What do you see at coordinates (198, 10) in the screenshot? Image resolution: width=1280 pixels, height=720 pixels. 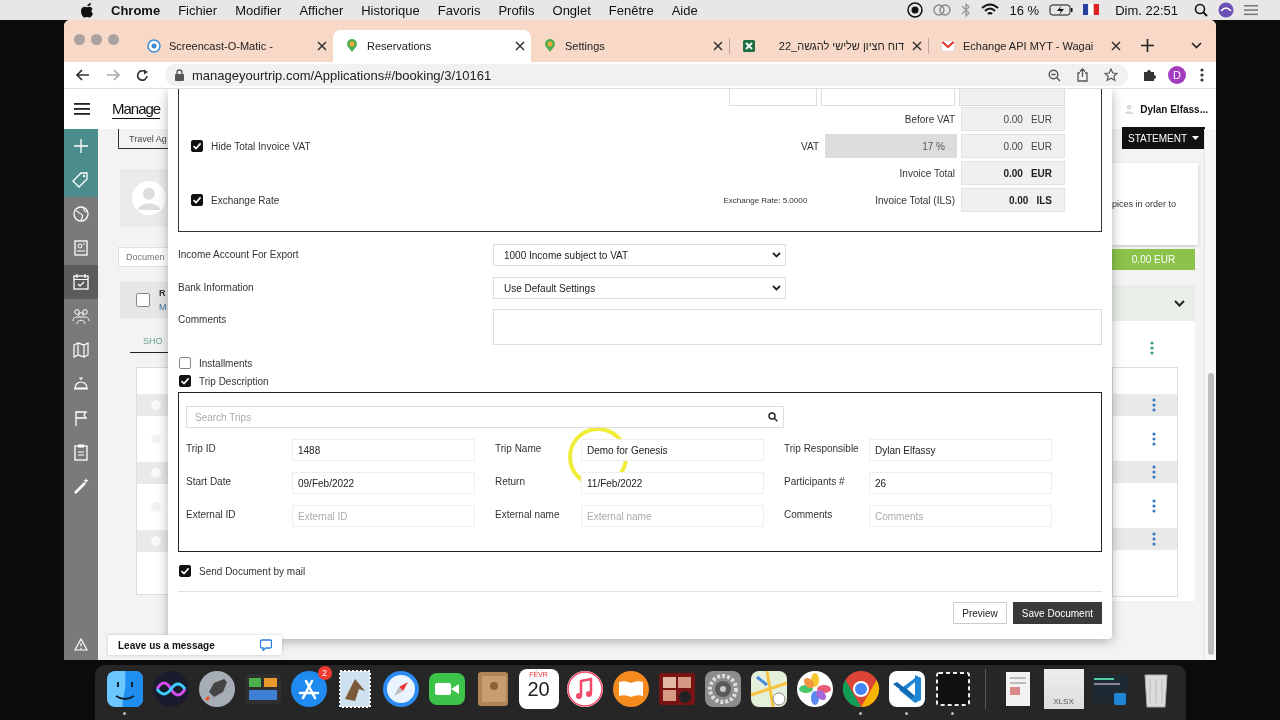 I see `menu-item: Fichier` at bounding box center [198, 10].